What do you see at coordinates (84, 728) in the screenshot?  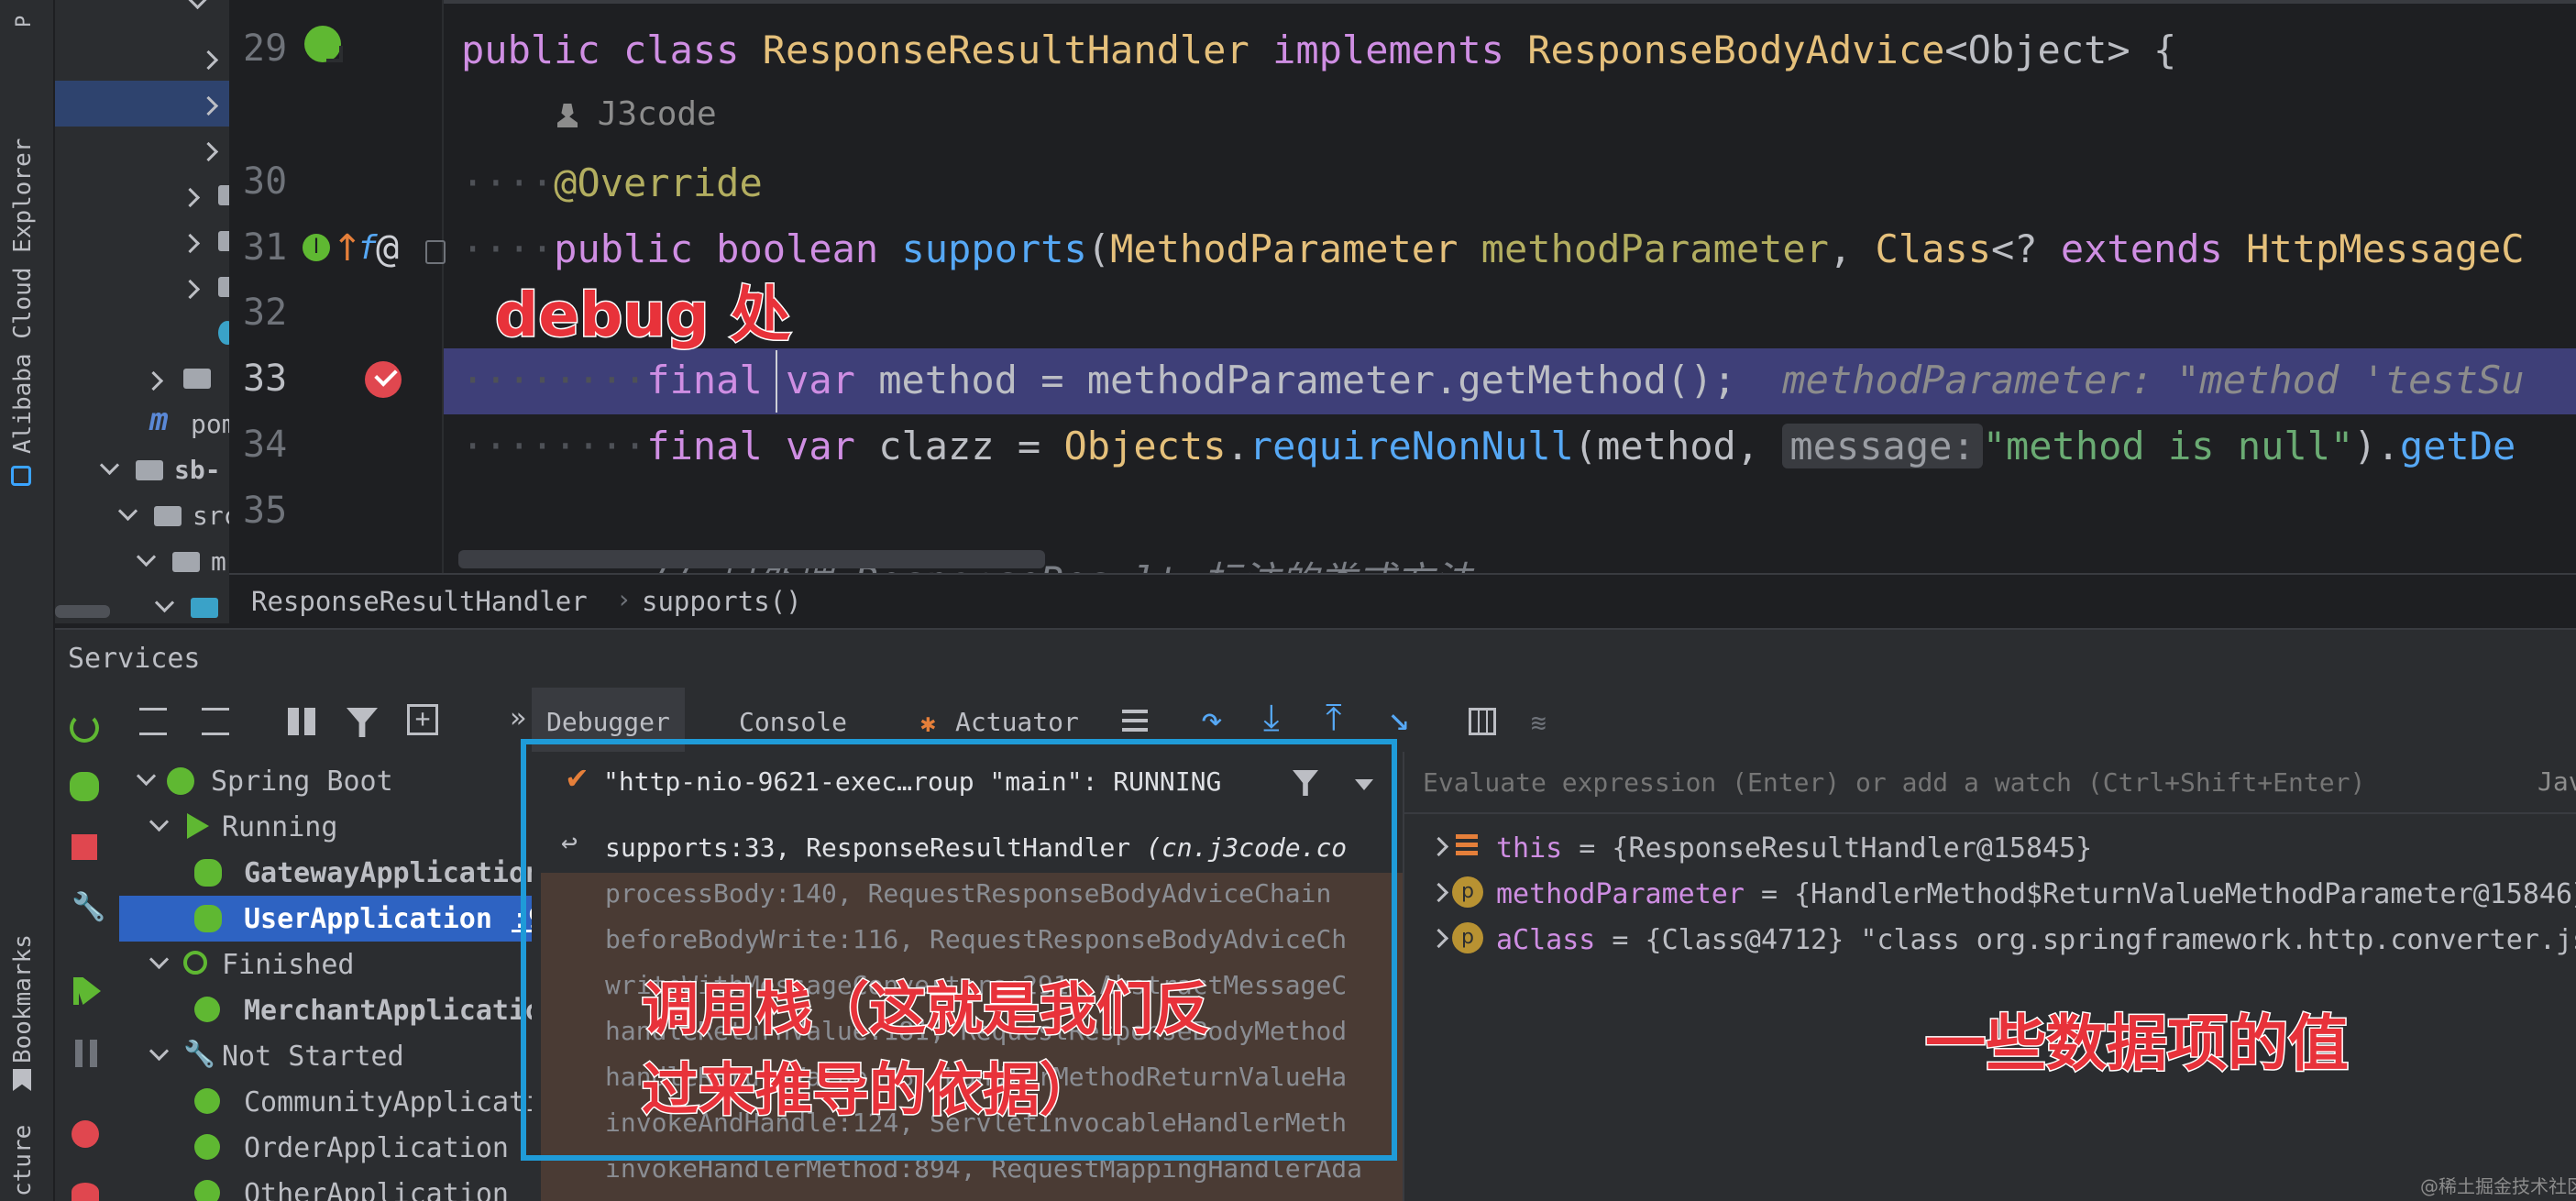 I see `rerun-icon` at bounding box center [84, 728].